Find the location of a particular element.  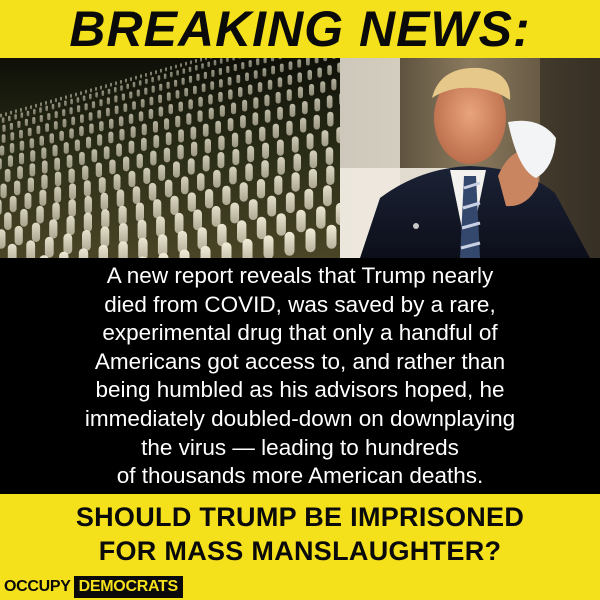

logo-word-occupy: OCCUPY is located at coordinates (38, 587).